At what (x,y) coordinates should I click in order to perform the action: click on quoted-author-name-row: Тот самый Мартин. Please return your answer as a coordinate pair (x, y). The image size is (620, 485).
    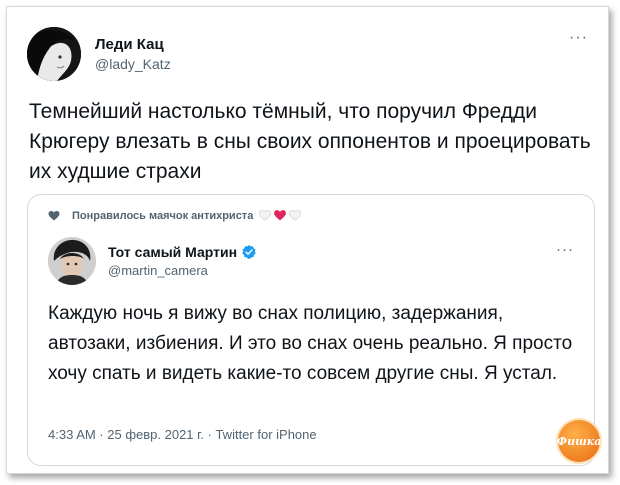
    Looking at the image, I should click on (182, 252).